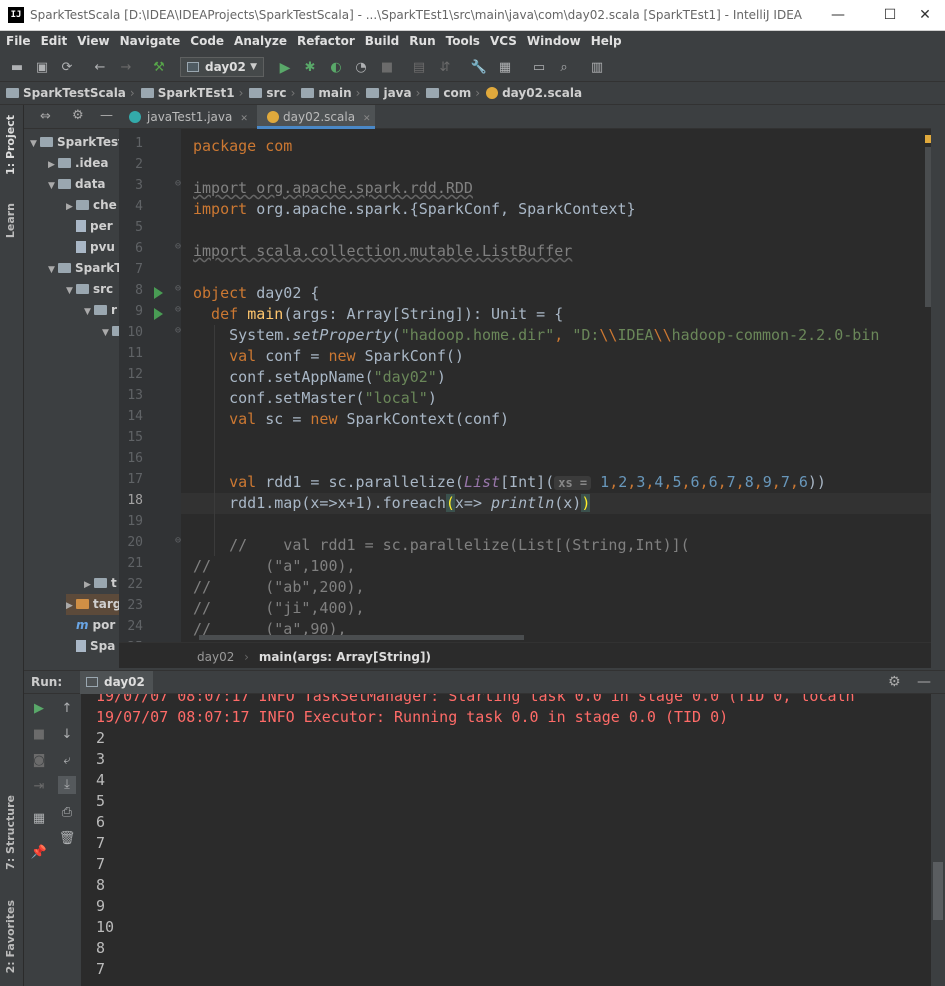 Image resolution: width=945 pixels, height=986 pixels. Describe the element at coordinates (45, 116) in the screenshot. I see `collapse-all-icon: ⇔` at that location.